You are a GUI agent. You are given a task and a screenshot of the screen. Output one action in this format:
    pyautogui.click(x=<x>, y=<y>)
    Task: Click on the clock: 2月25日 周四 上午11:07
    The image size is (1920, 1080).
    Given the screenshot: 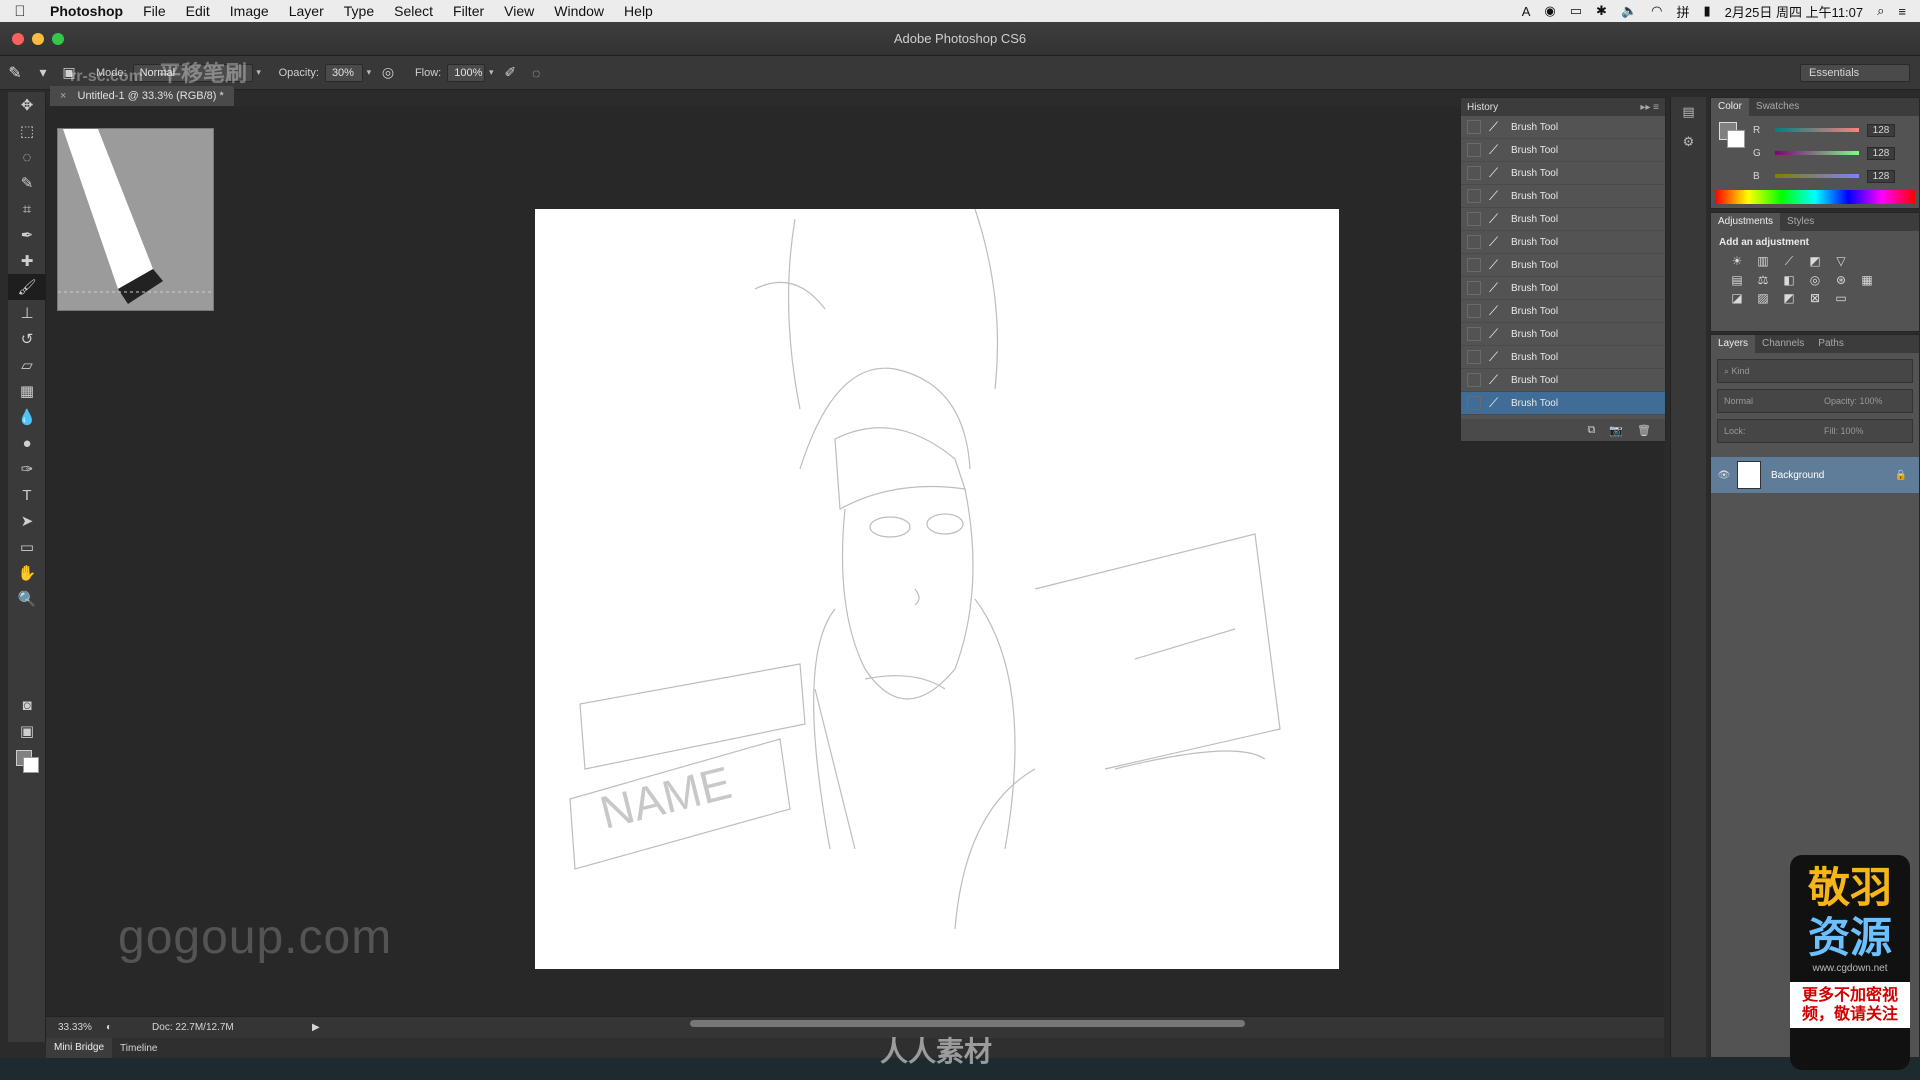 What is the action you would take?
    pyautogui.click(x=1794, y=11)
    